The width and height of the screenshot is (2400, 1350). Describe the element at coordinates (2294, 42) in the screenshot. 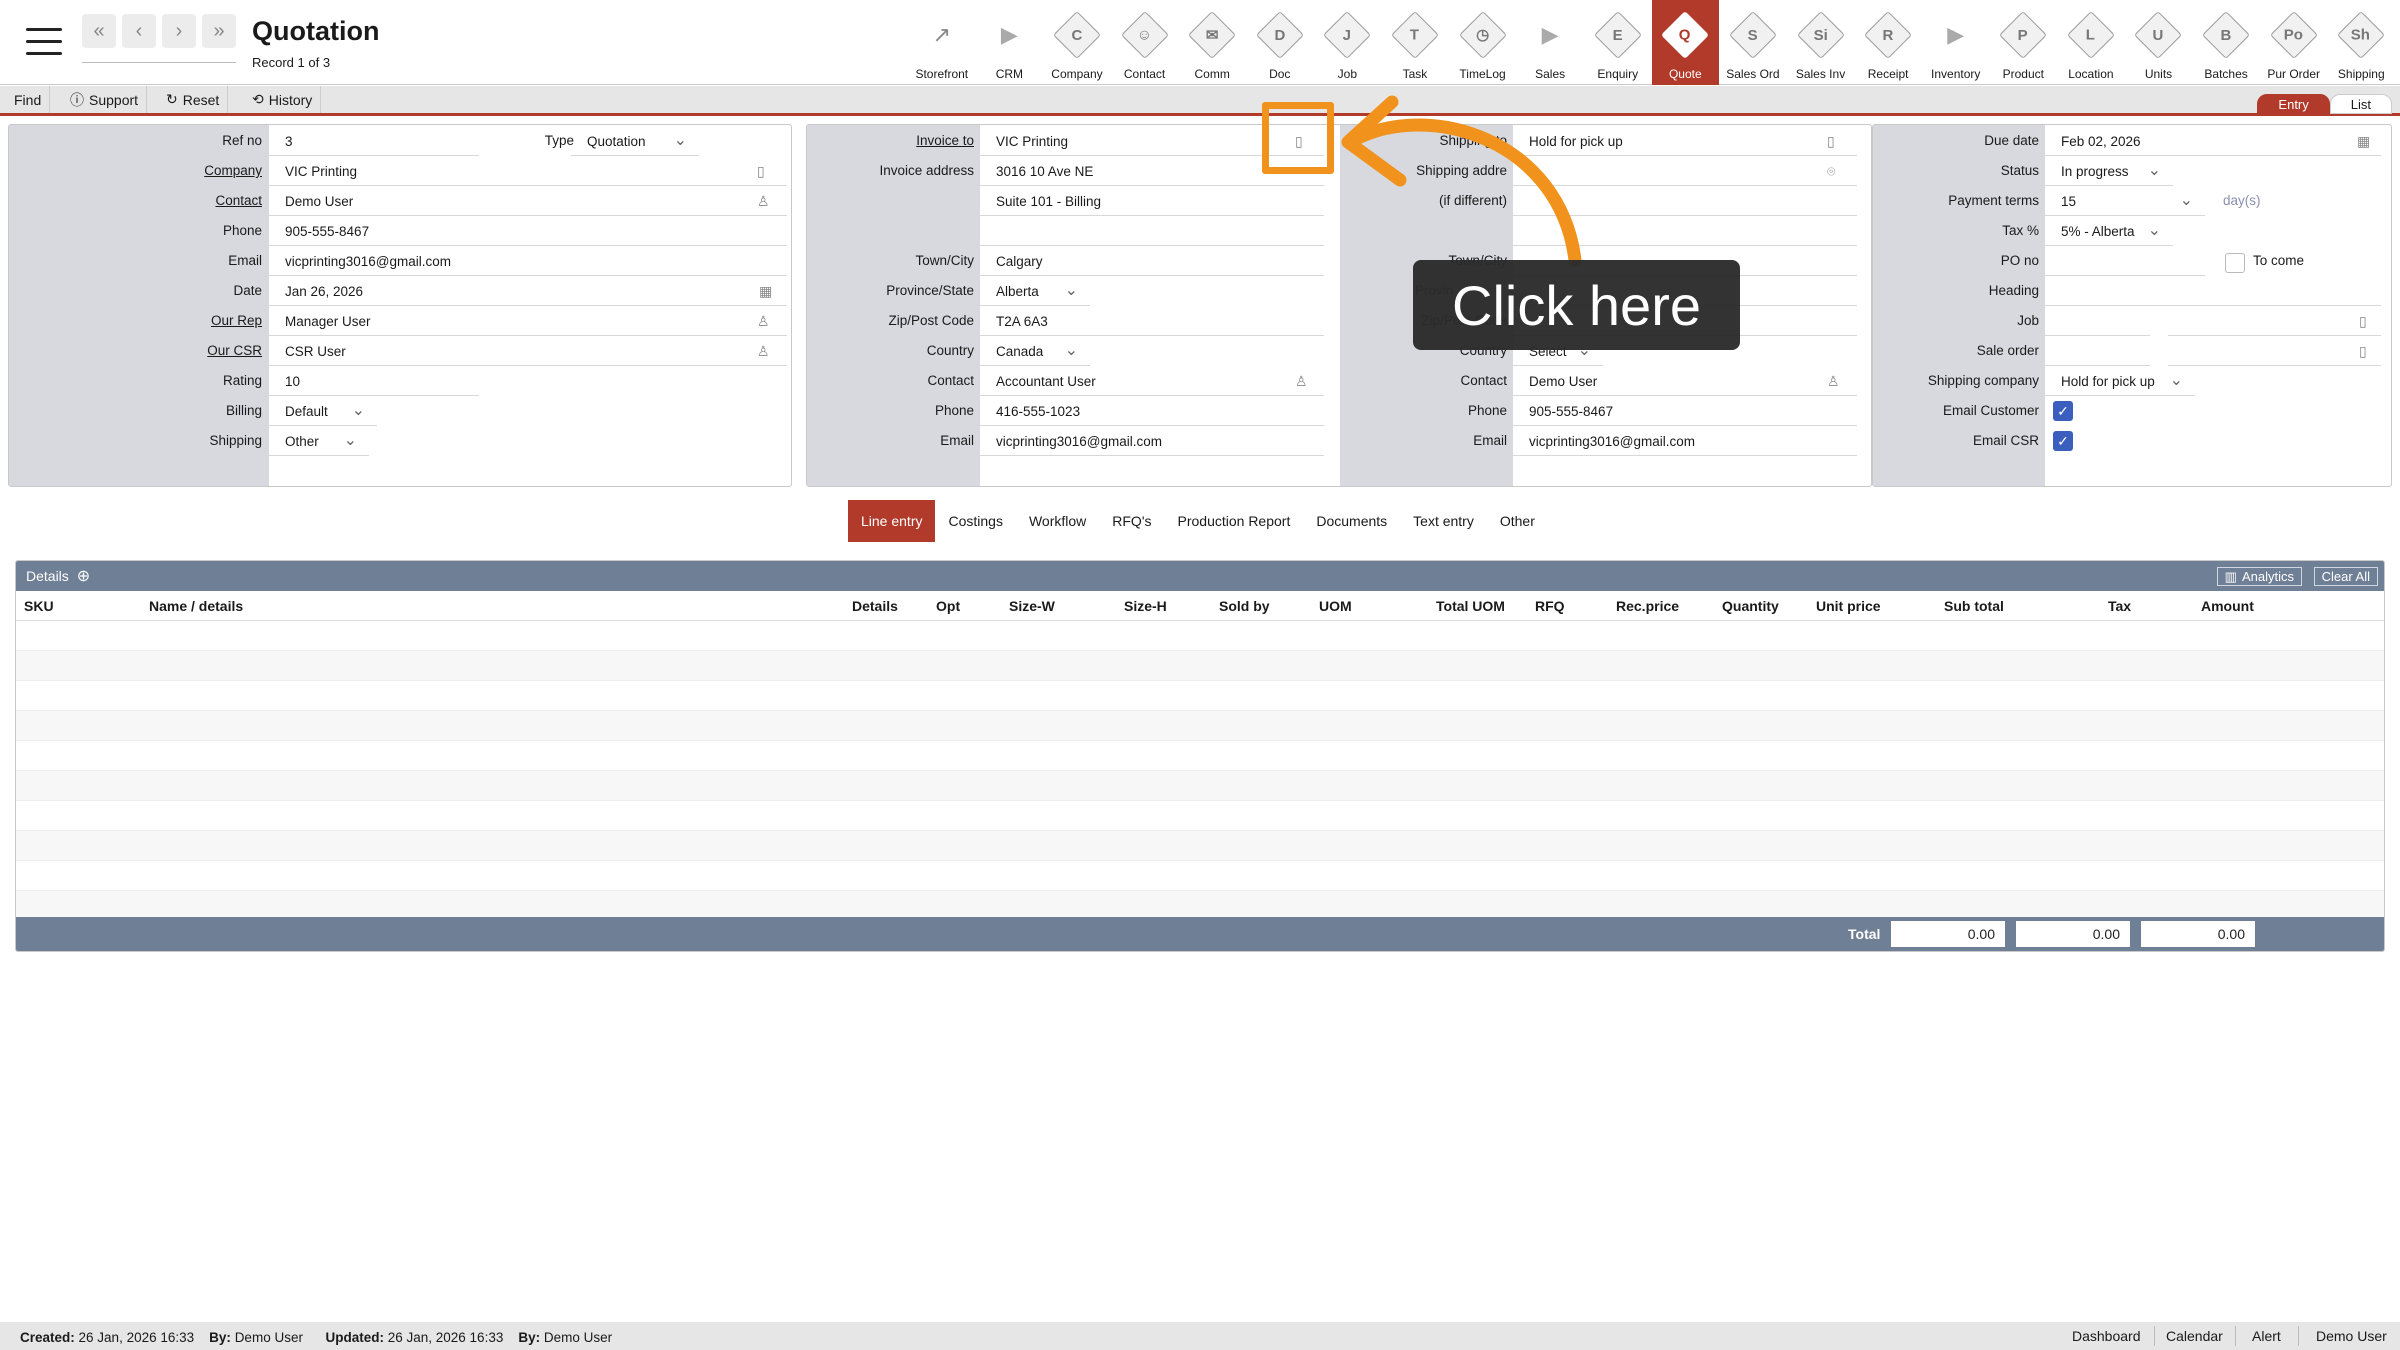

I see `module-pur-order: Po Pur Order` at that location.